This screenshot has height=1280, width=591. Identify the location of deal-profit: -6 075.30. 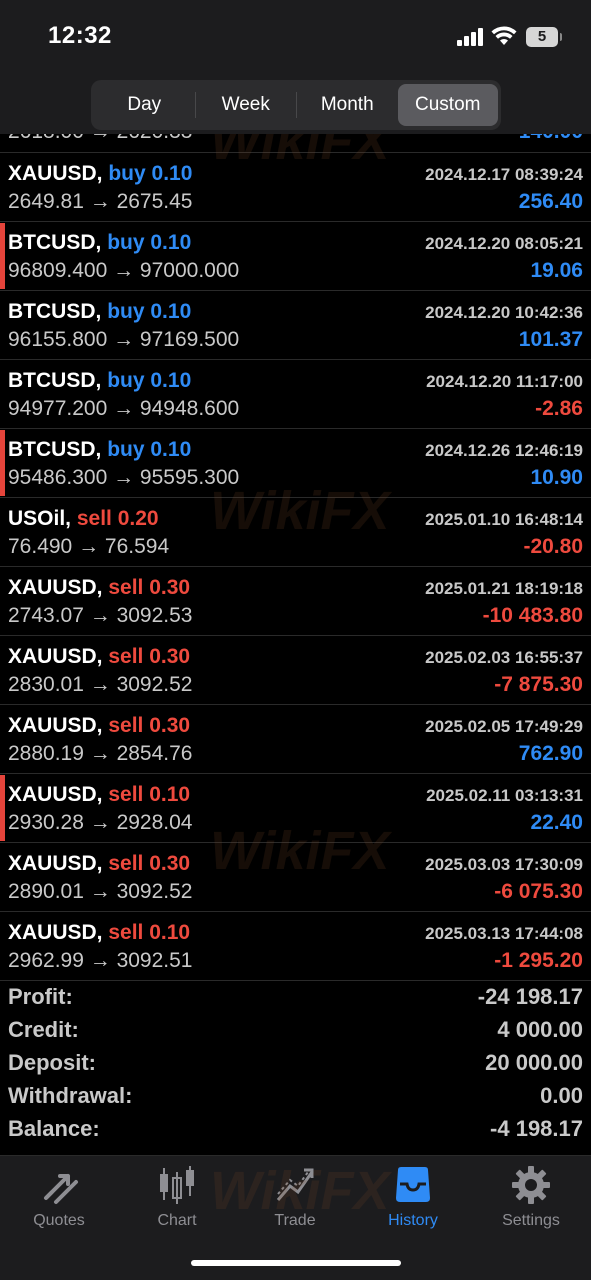
(538, 891).